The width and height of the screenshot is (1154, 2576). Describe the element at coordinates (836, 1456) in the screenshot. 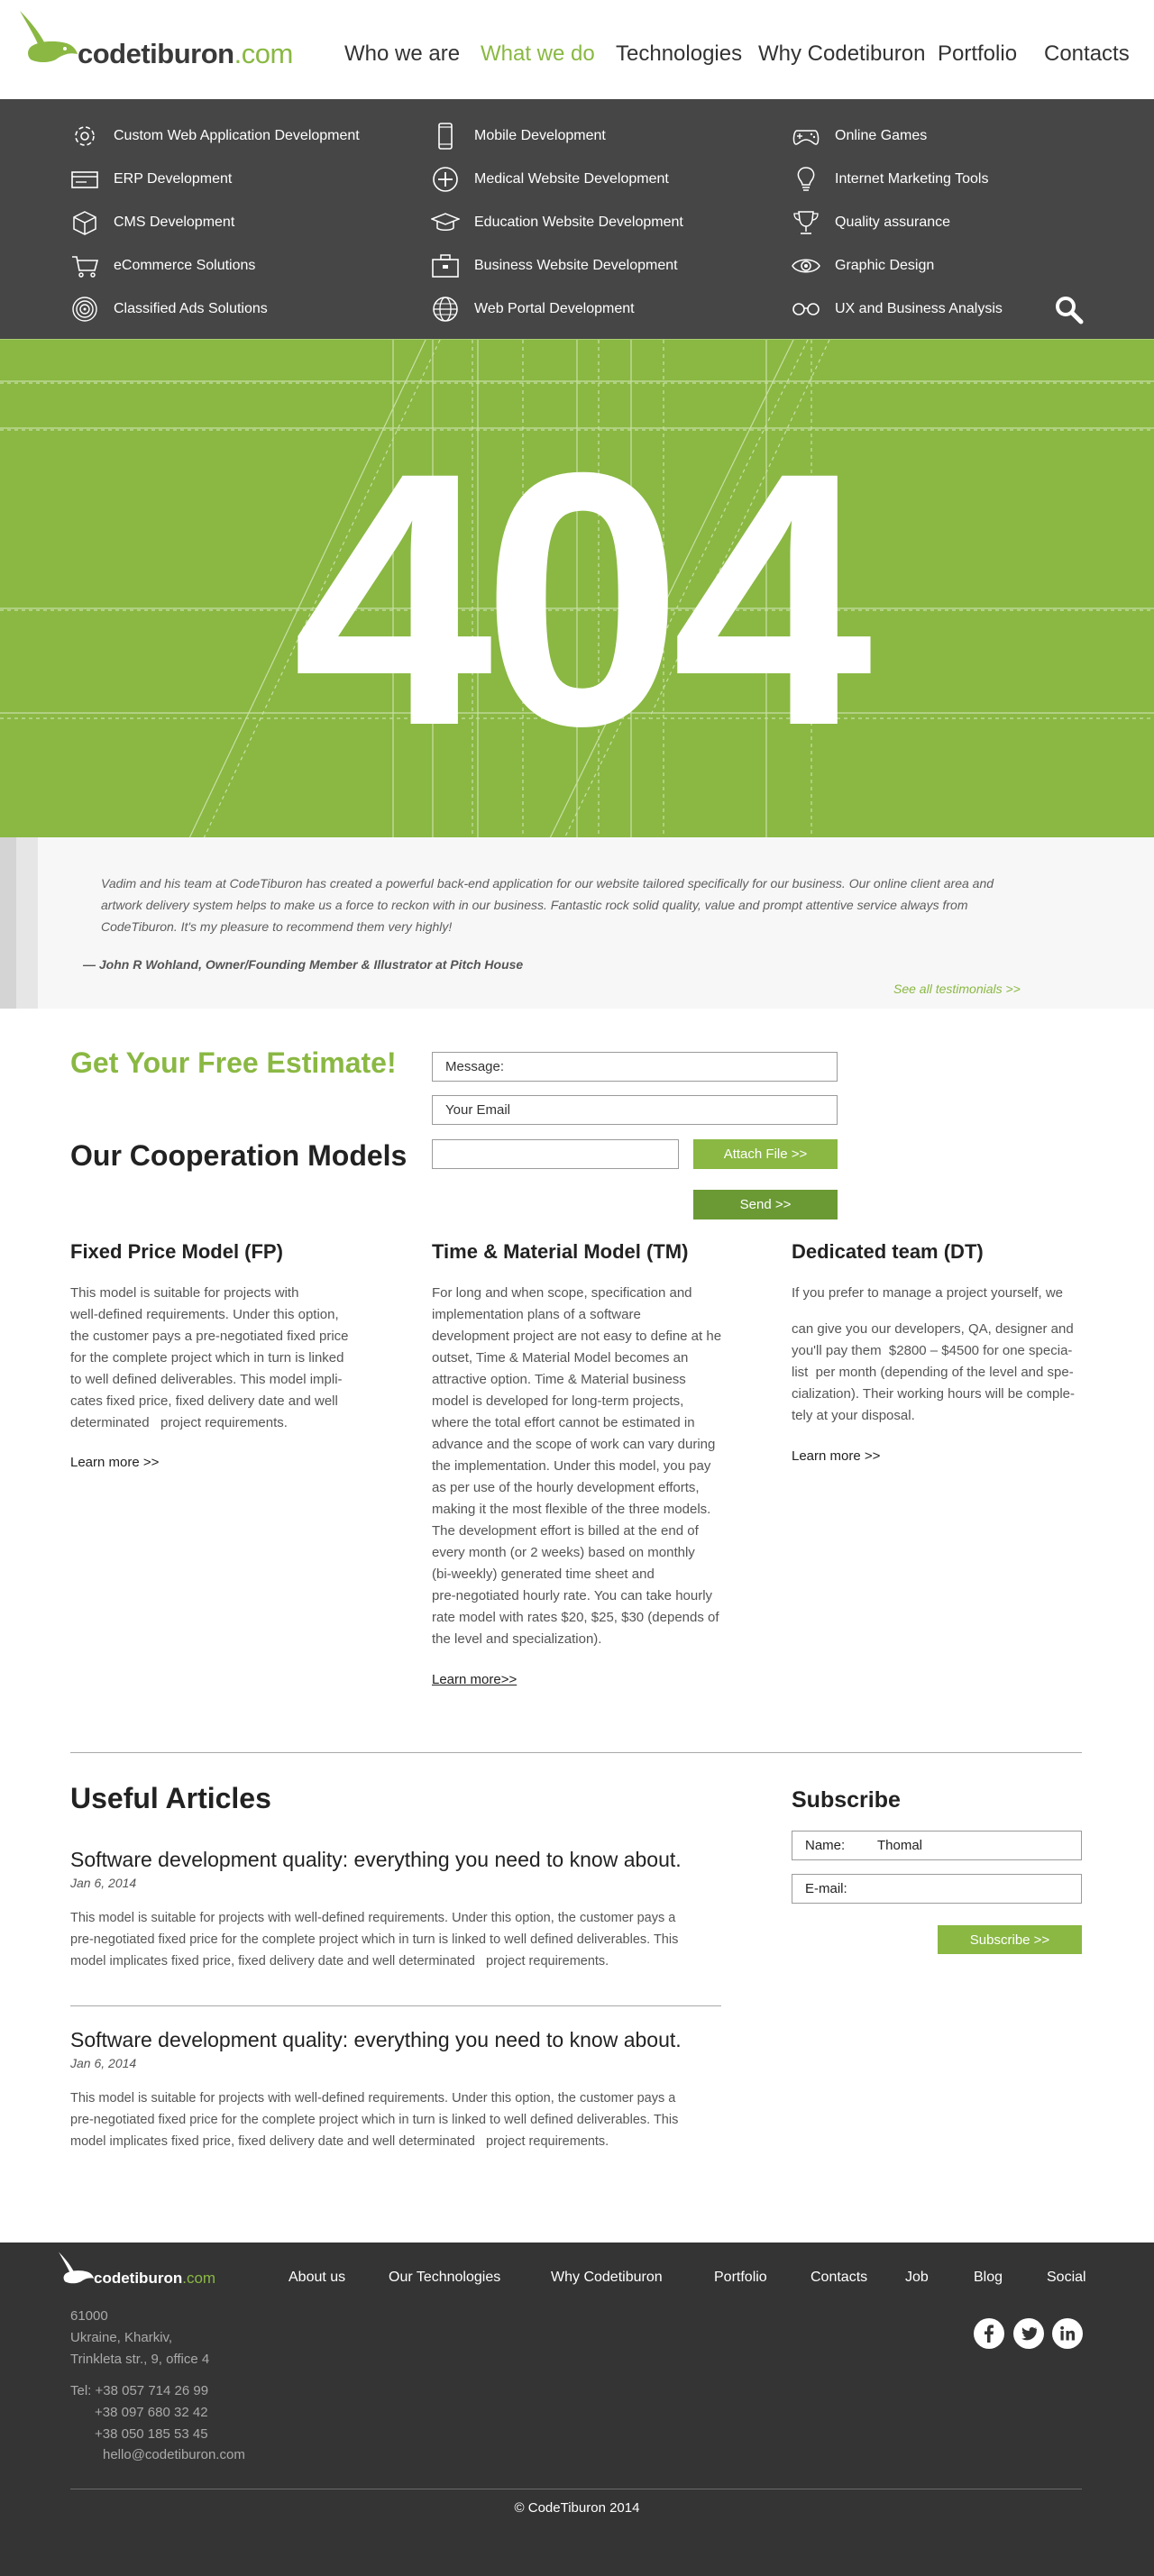

I see `learn-more-dedicated-team-link: Learn more >>` at that location.